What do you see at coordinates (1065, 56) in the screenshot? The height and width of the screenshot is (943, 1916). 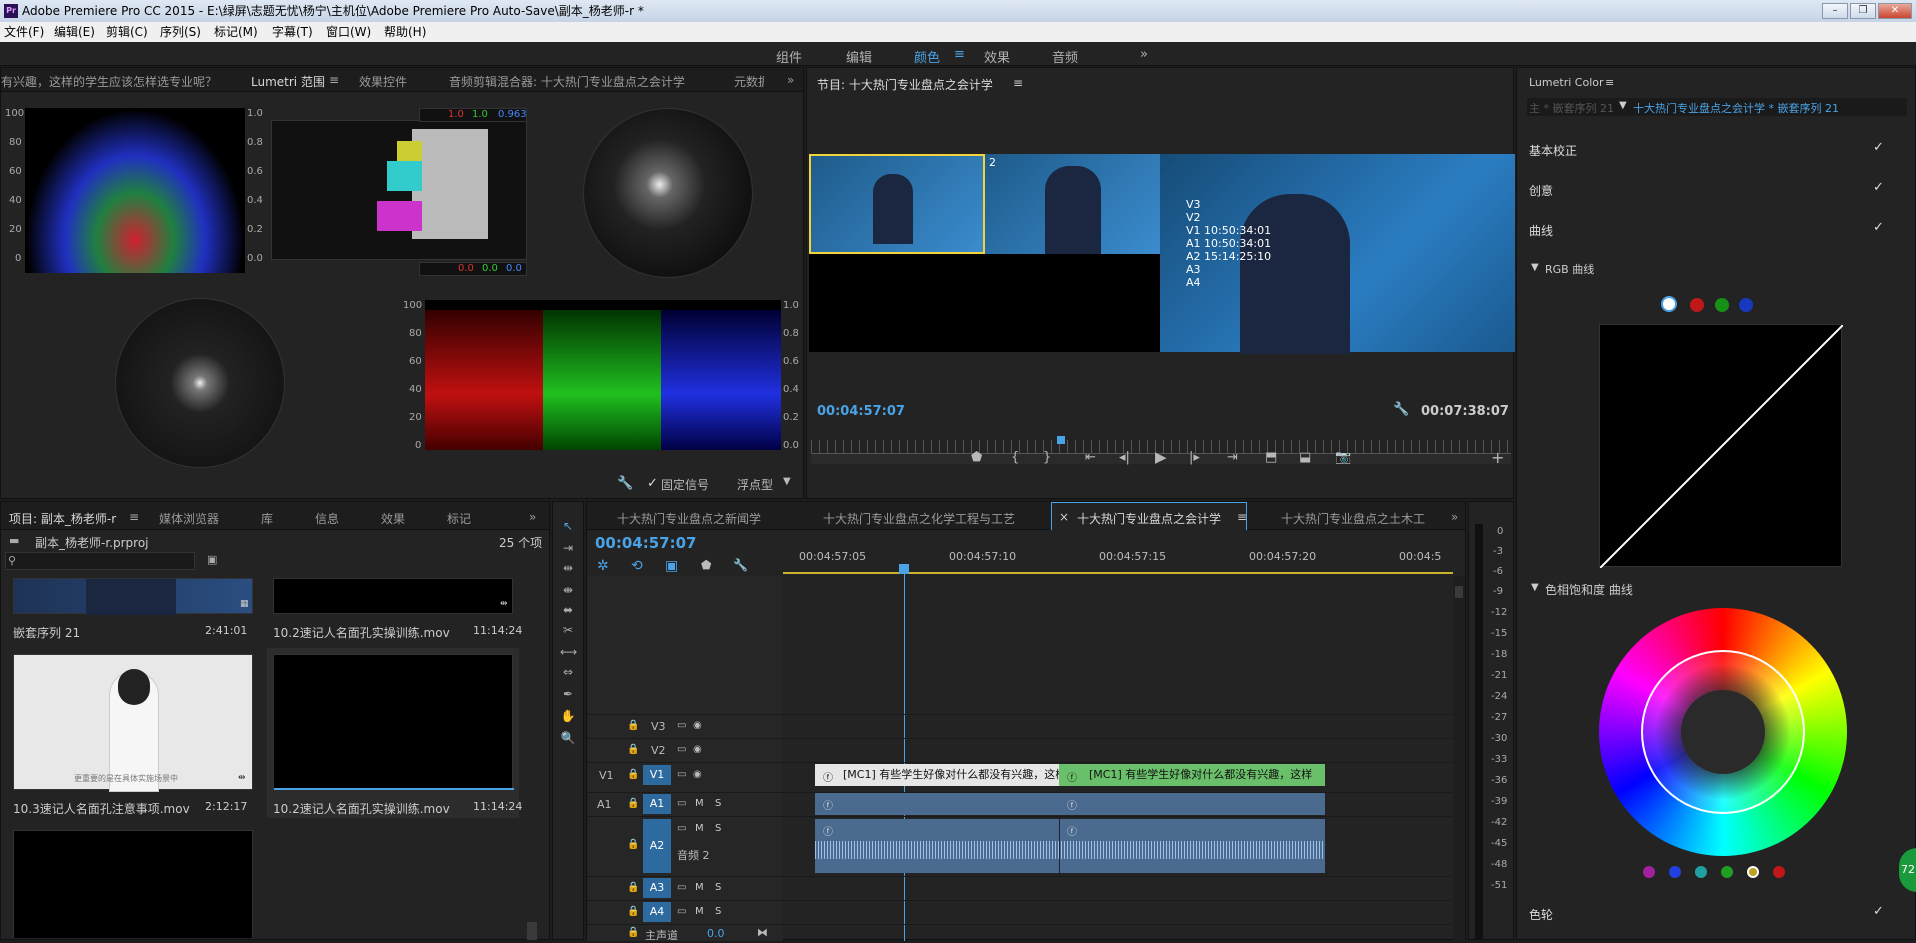 I see `workspace-audio: 音频` at bounding box center [1065, 56].